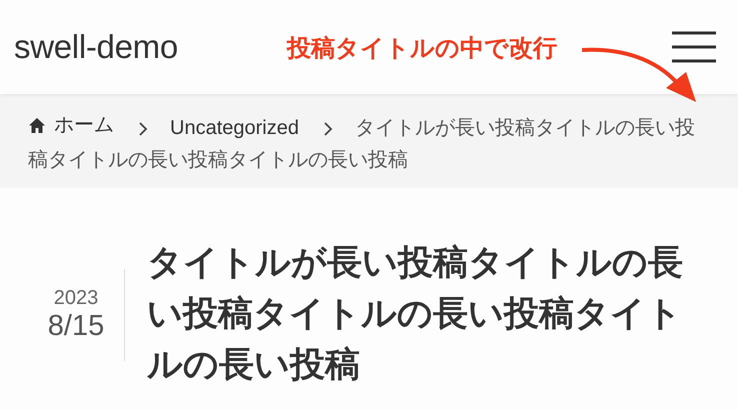 Image resolution: width=738 pixels, height=410 pixels. Describe the element at coordinates (694, 47) in the screenshot. I see `menu-button` at that location.